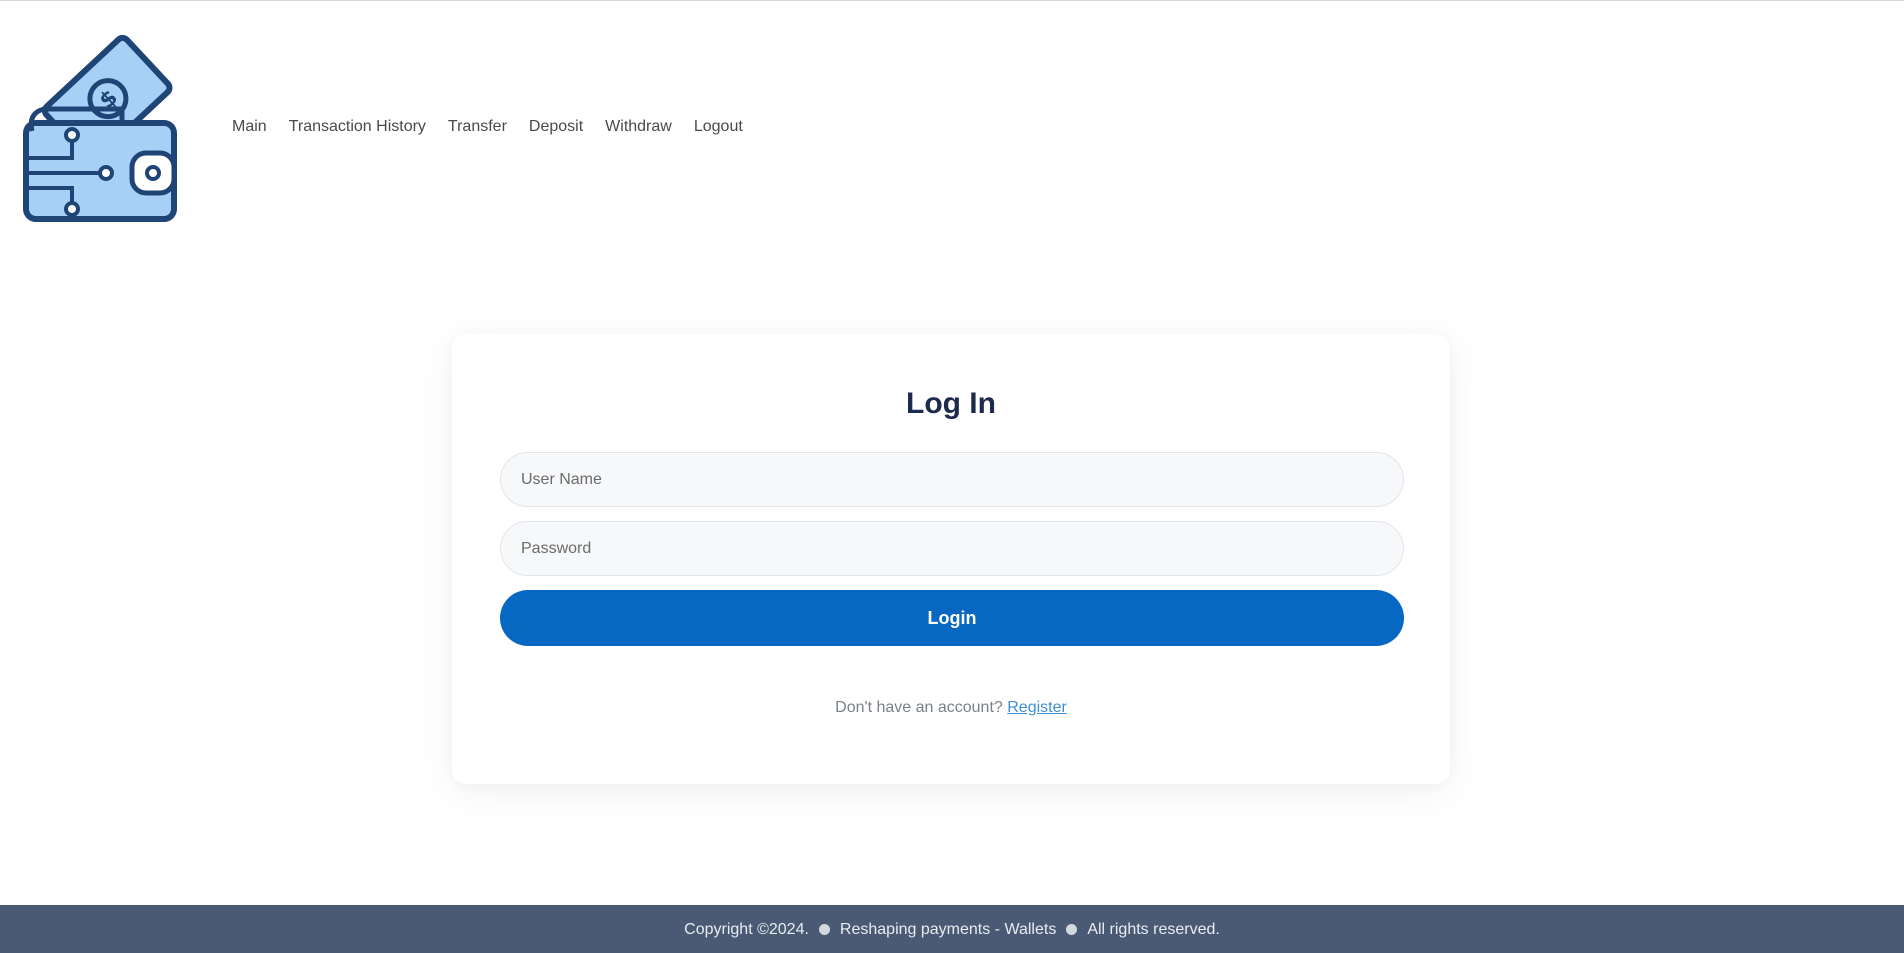 The height and width of the screenshot is (953, 1904). What do you see at coordinates (556, 127) in the screenshot?
I see `nav-item-deposit: Deposit` at bounding box center [556, 127].